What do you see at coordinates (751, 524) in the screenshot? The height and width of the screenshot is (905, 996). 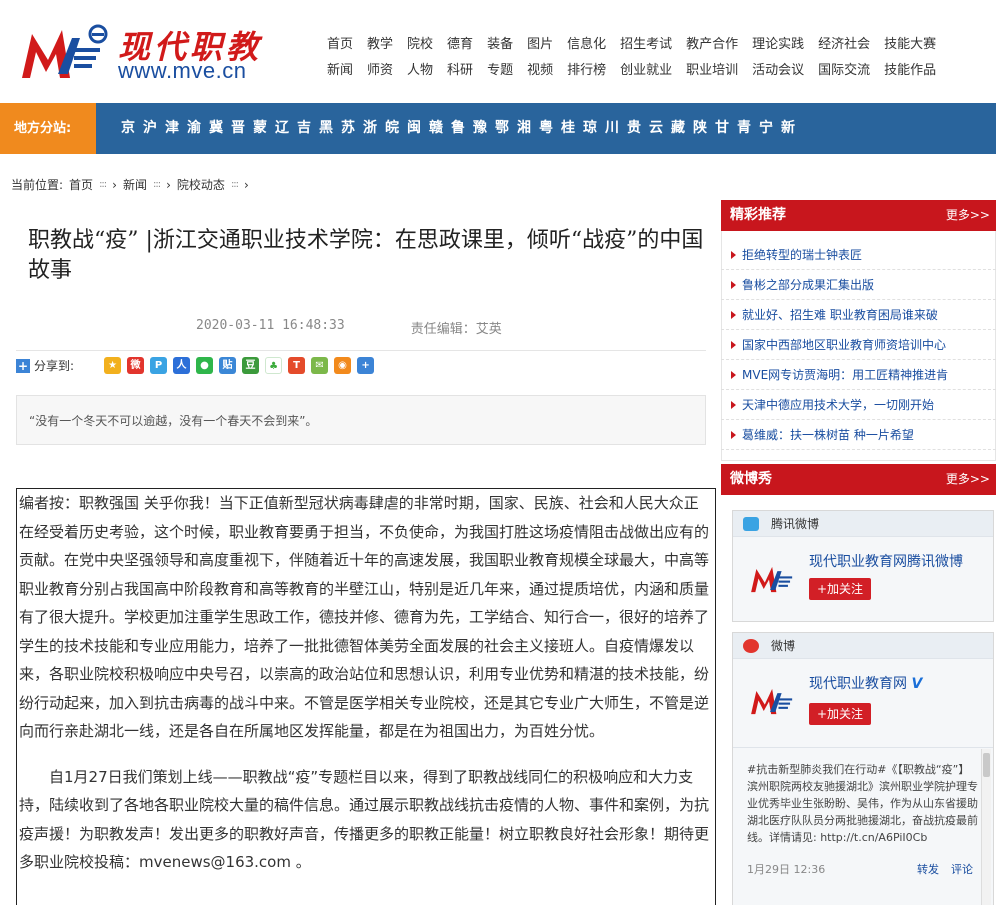 I see `tencent-weibo-icon` at bounding box center [751, 524].